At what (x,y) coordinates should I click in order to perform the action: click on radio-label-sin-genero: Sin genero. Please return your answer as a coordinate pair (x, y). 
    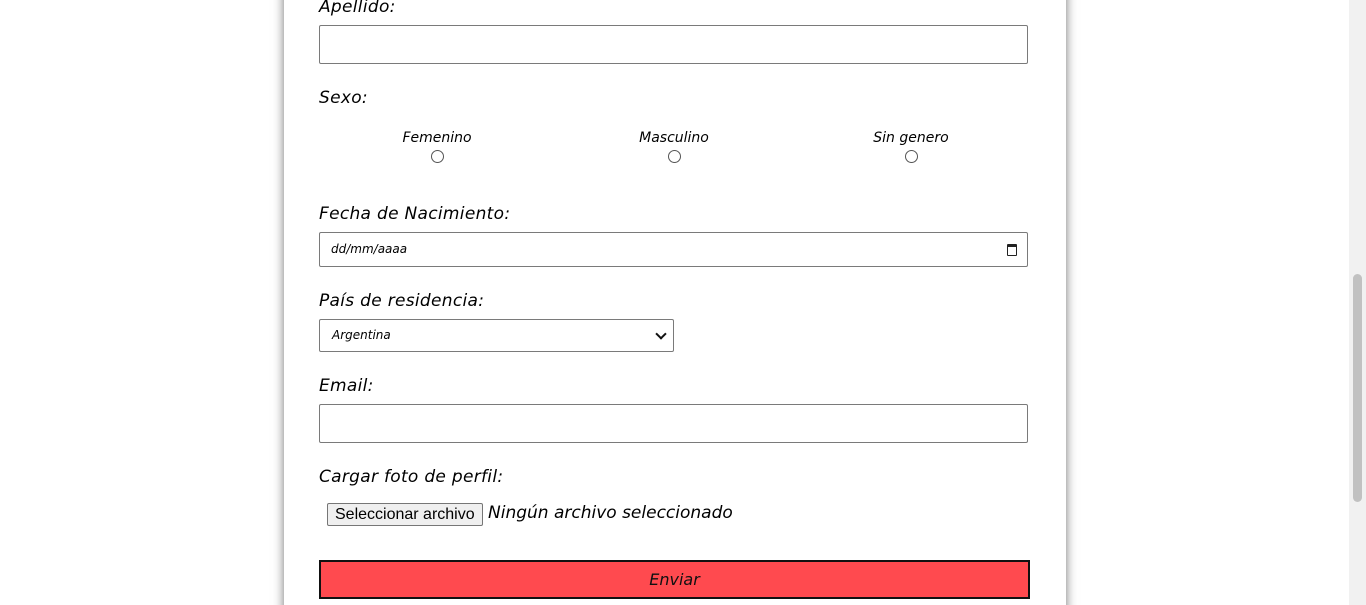
    Looking at the image, I should click on (911, 138).